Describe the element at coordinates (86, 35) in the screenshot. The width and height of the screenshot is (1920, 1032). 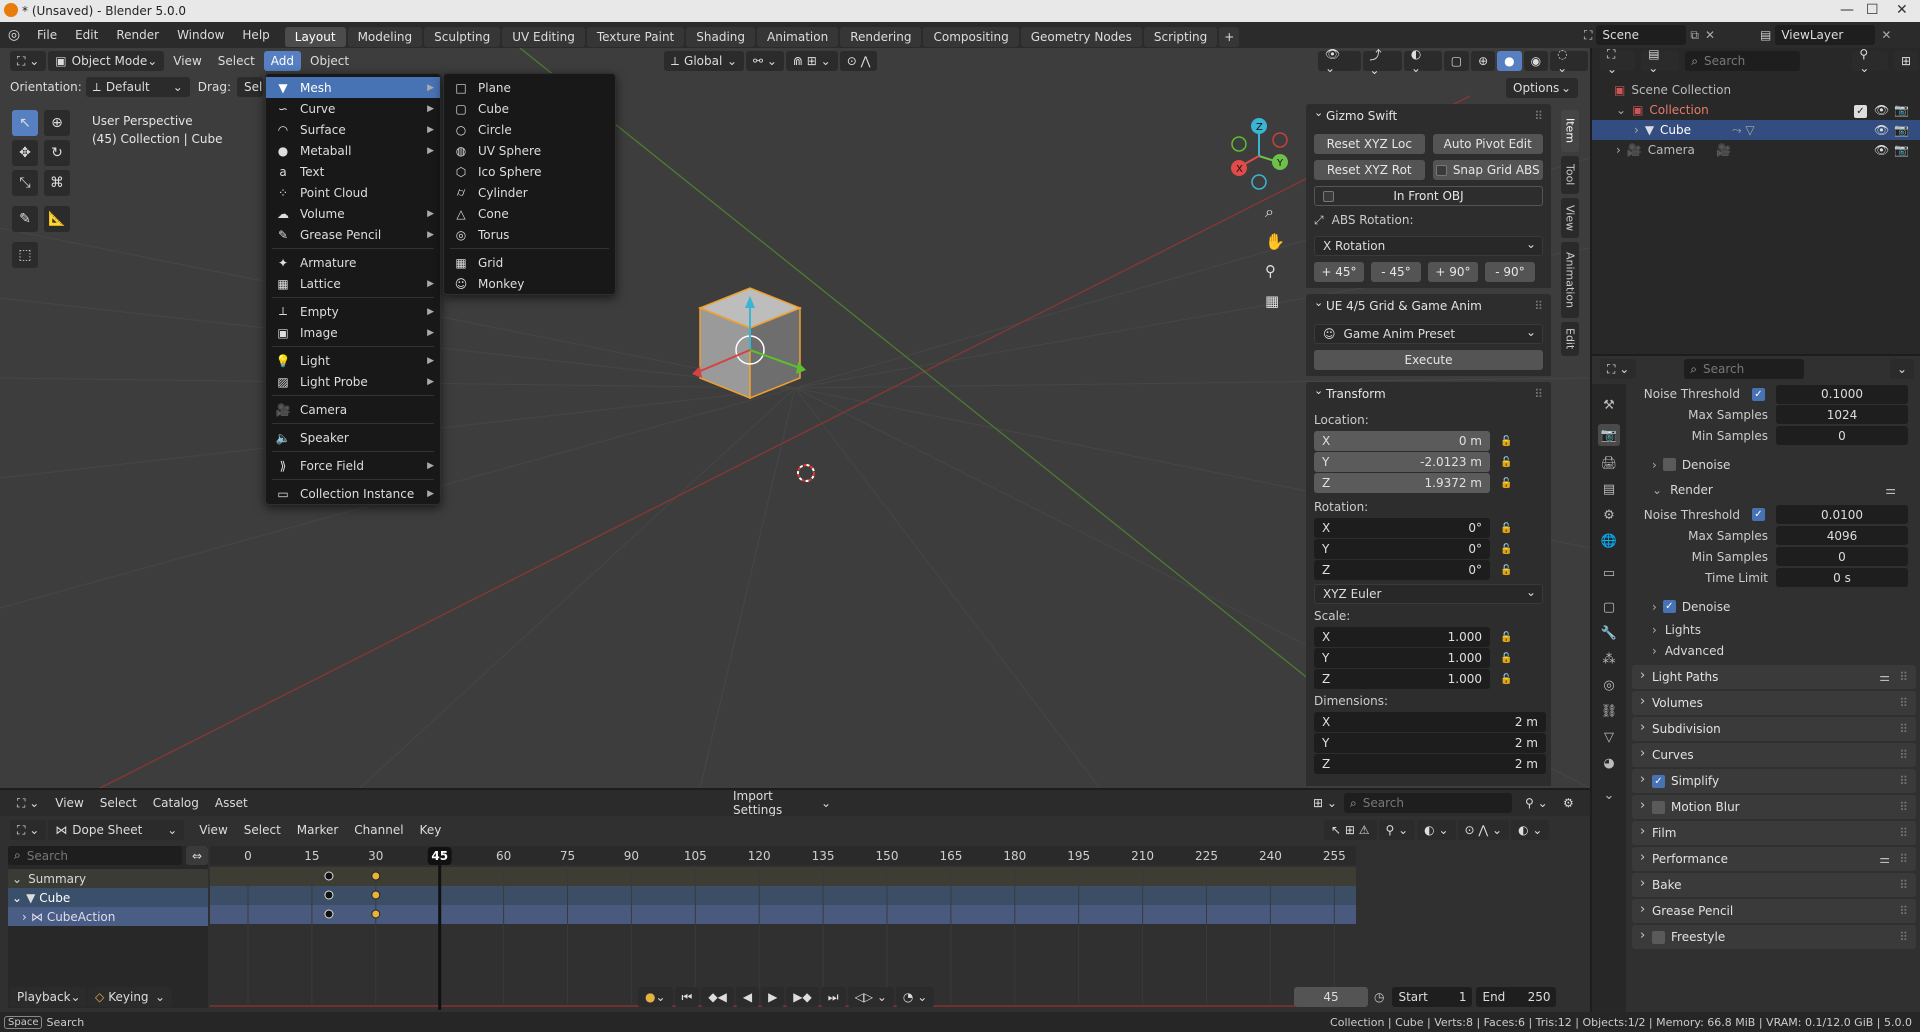
I see `menu-edit: Edit` at that location.